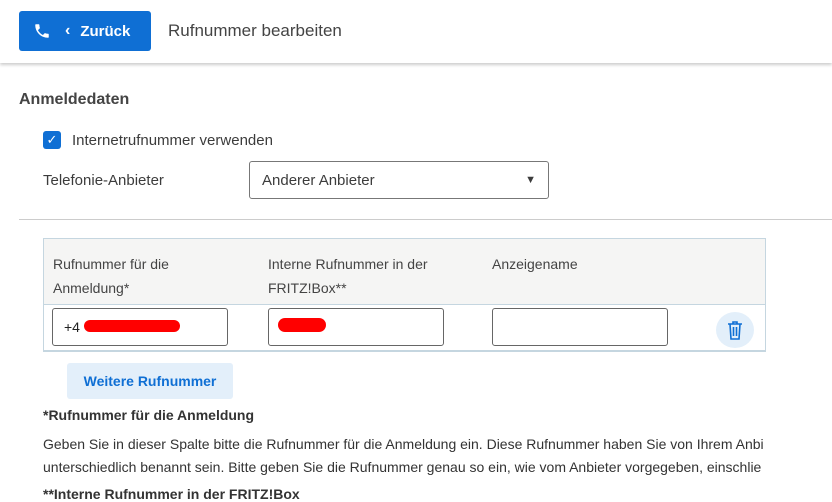 The image size is (832, 502). What do you see at coordinates (416, 31) in the screenshot?
I see `header: ‹ Zurück Rufnummer bearbeiten` at bounding box center [416, 31].